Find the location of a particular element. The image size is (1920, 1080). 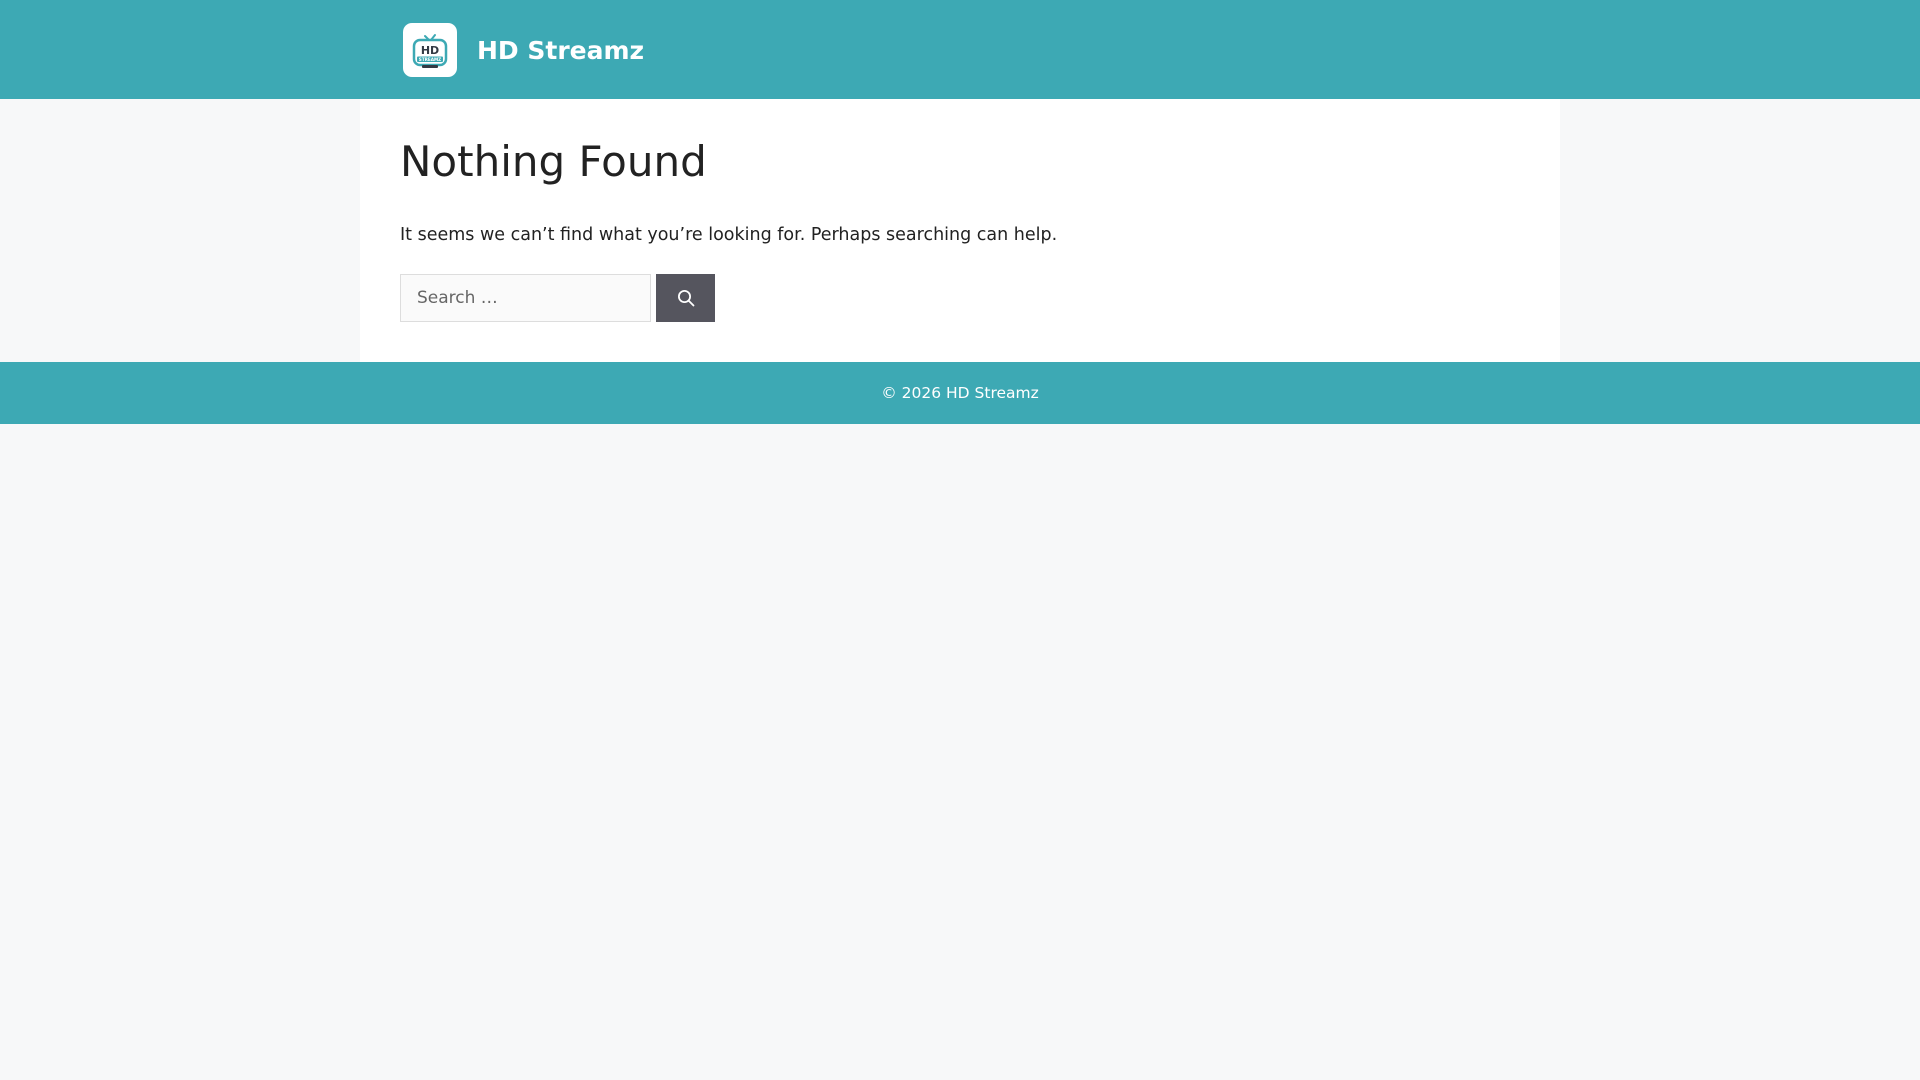

search-form is located at coordinates (557, 298).